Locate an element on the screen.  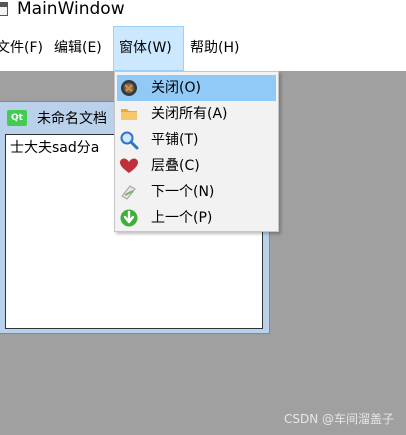
folder-icon is located at coordinates (129, 114).